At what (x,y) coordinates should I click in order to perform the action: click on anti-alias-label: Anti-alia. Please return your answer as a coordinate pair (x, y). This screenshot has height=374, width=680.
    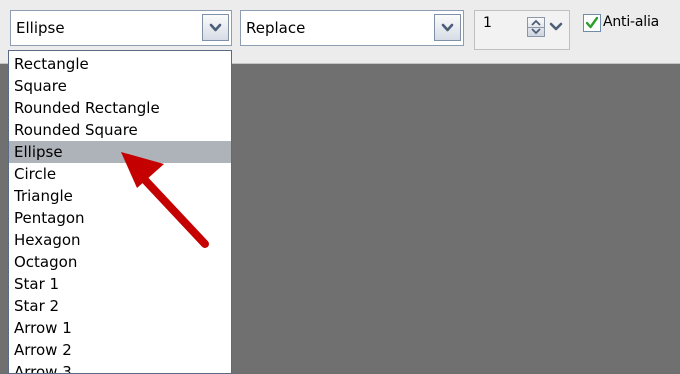
    Looking at the image, I should click on (631, 22).